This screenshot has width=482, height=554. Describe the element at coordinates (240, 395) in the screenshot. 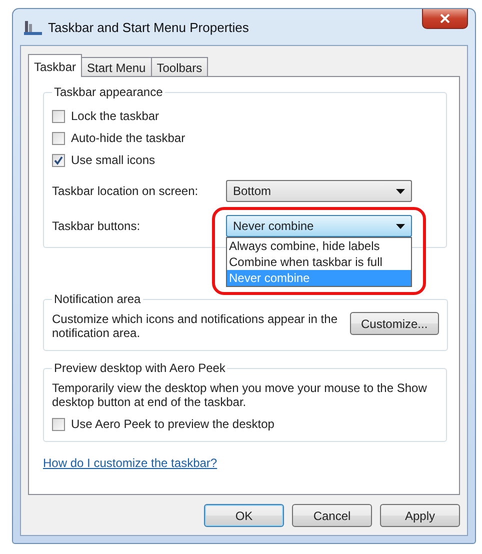

I see `description-text: Temporarily view the desktop when you move your mouse to the Show desktop button at end of the taskbar.` at that location.